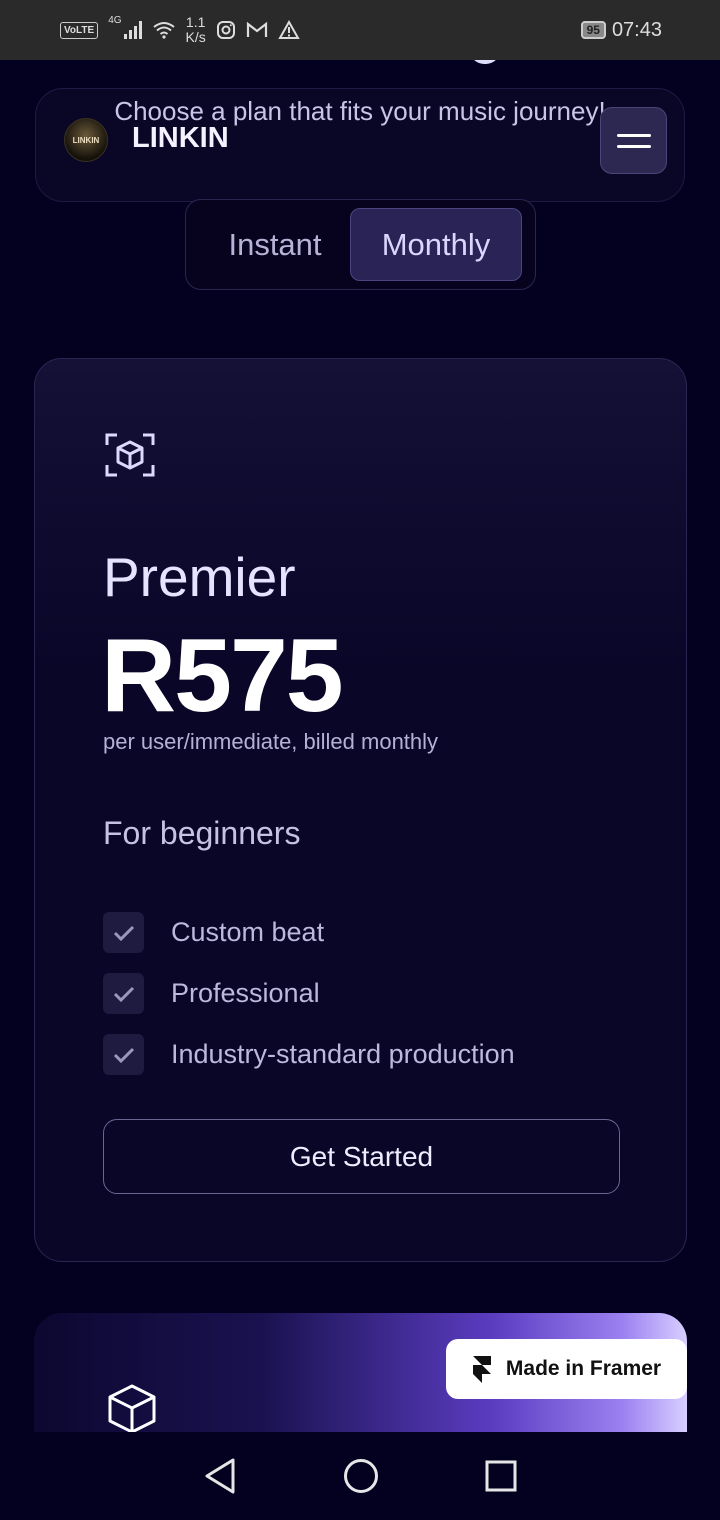 This screenshot has width=720, height=1520. I want to click on warning-icon, so click(289, 29).